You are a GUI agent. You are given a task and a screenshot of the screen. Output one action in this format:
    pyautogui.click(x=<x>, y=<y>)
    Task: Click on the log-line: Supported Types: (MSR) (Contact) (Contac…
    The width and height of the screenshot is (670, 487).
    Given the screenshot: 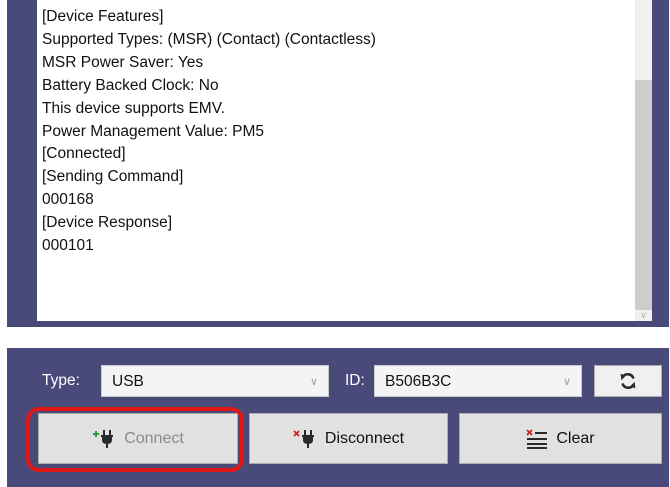 What is the action you would take?
    pyautogui.click(x=209, y=39)
    